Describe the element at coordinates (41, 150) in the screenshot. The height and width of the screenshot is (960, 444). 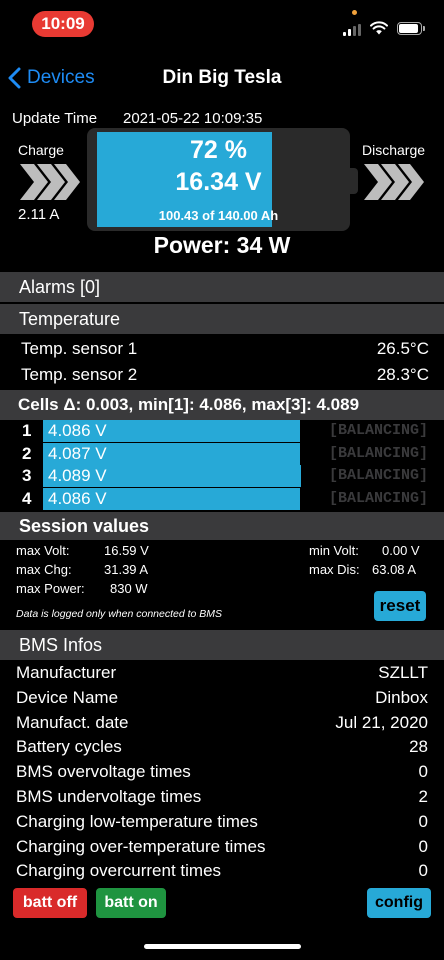
I see `charge-label: Charge` at that location.